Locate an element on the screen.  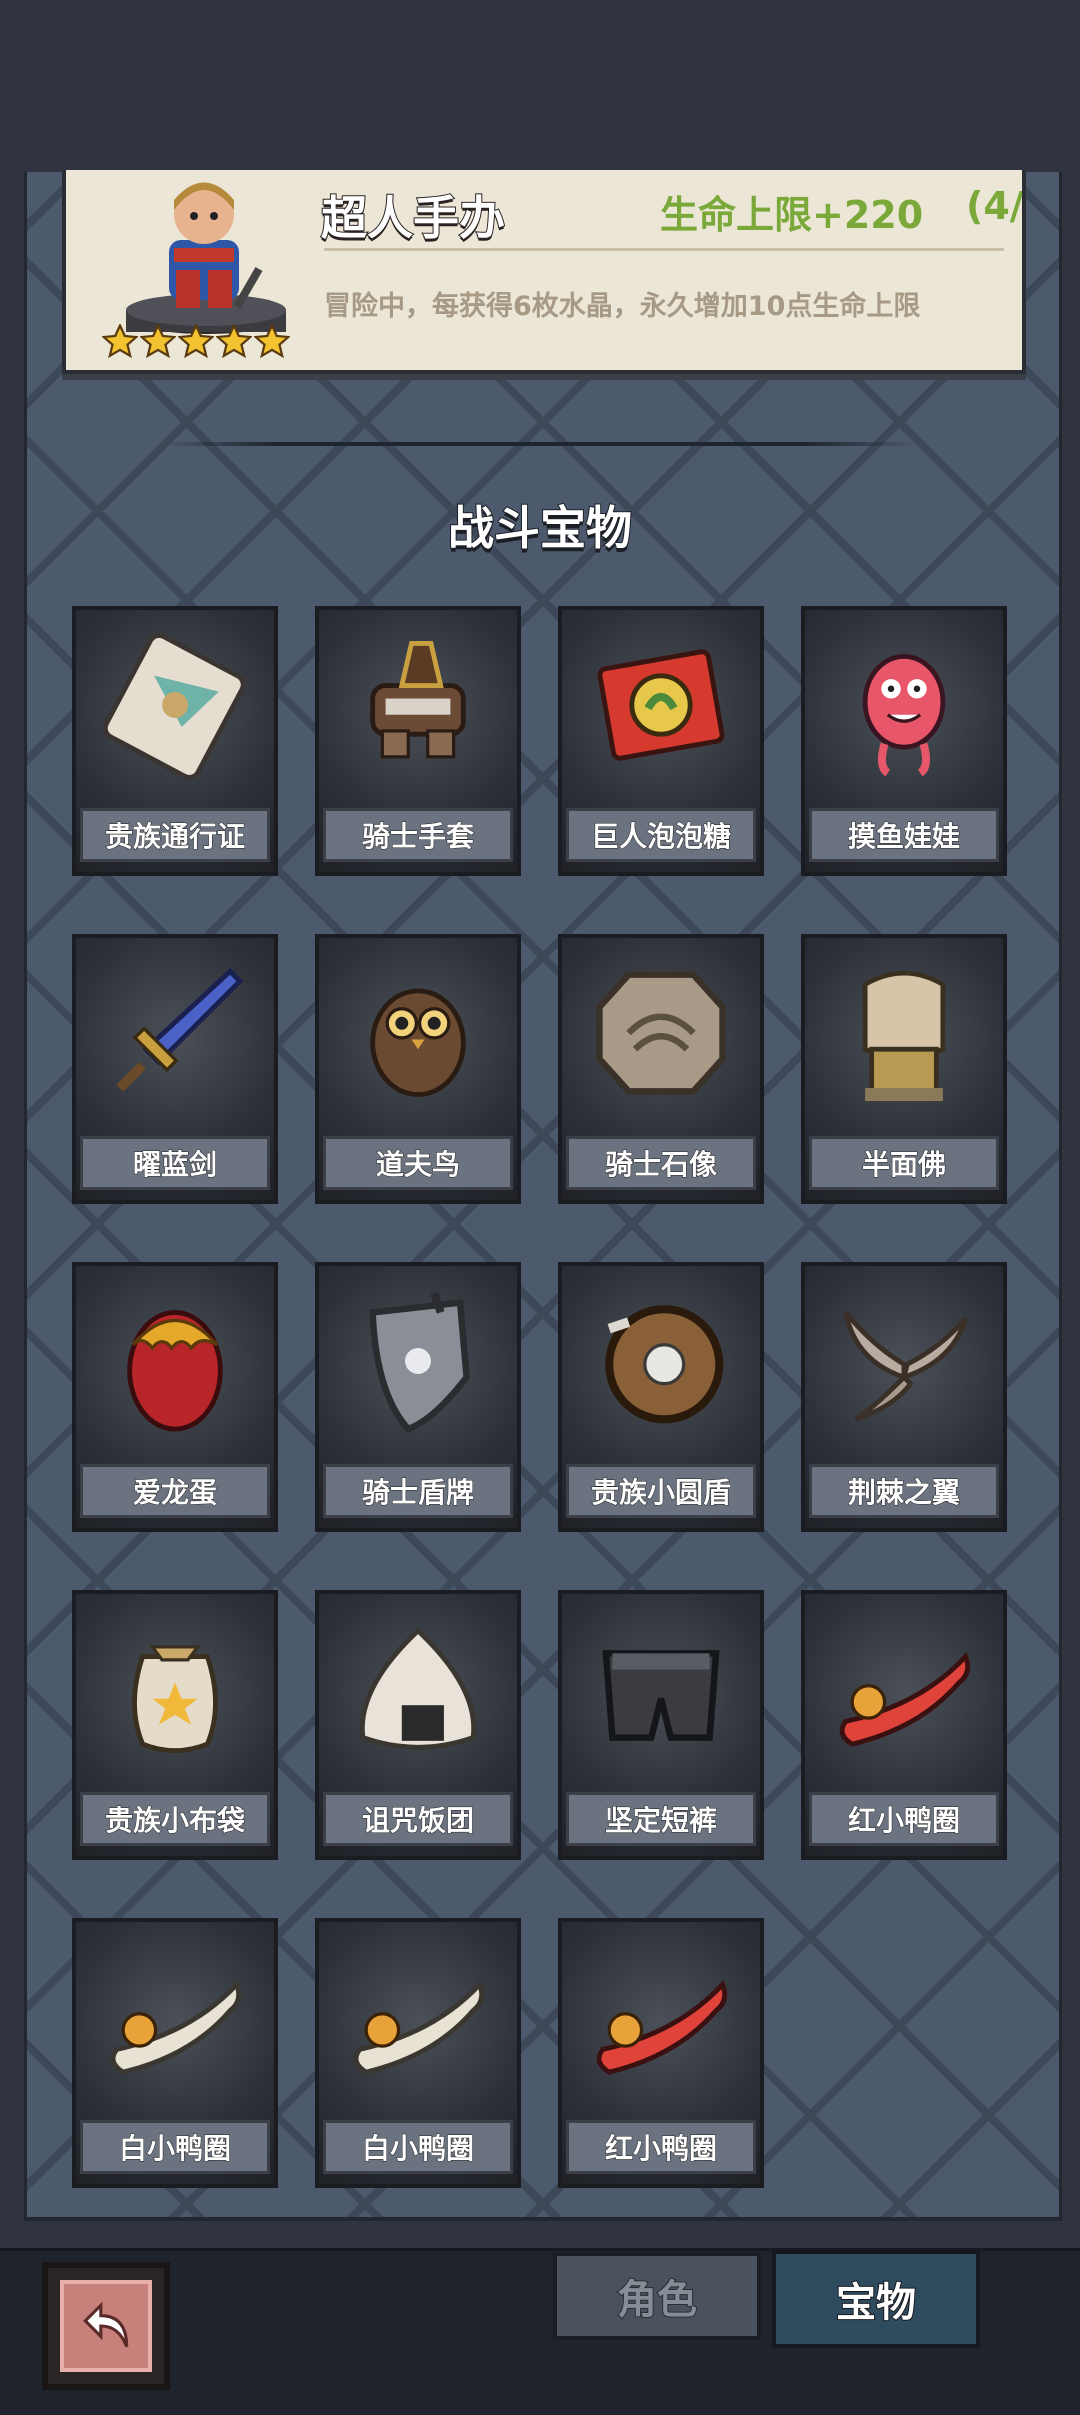
half-buddha-icon is located at coordinates (904, 1036).